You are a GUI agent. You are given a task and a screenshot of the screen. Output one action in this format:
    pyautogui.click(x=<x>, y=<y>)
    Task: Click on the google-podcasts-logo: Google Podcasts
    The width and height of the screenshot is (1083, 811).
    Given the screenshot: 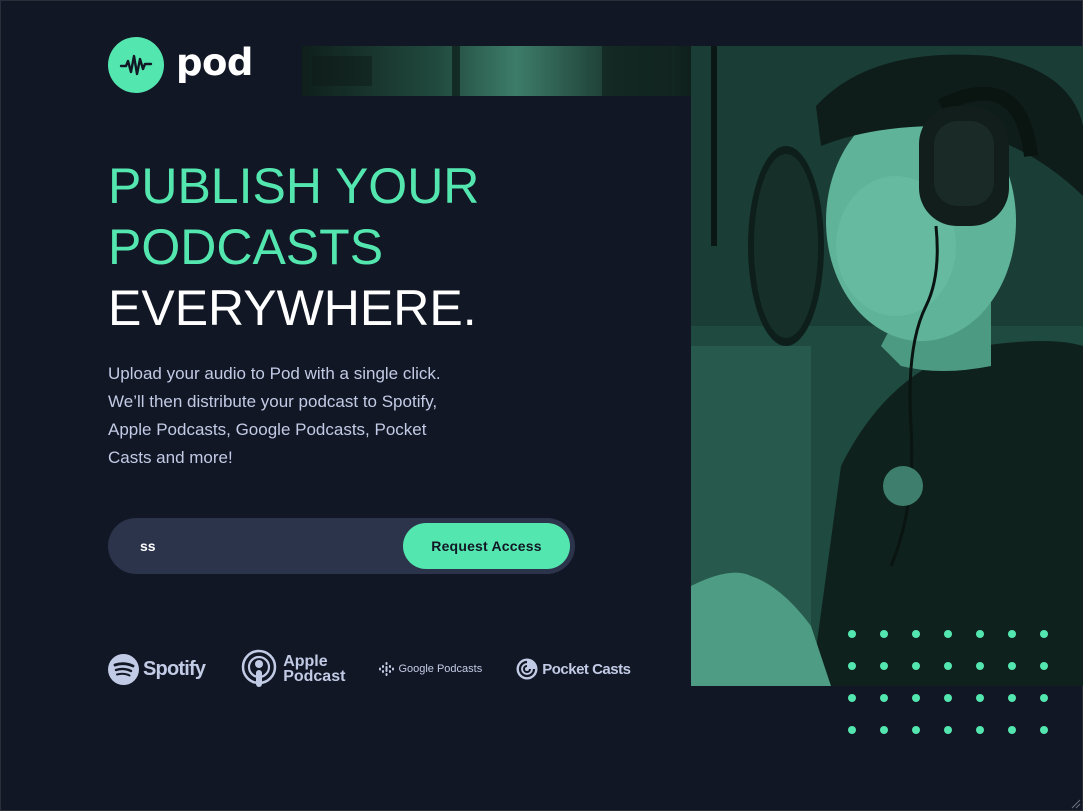 What is the action you would take?
    pyautogui.click(x=430, y=669)
    